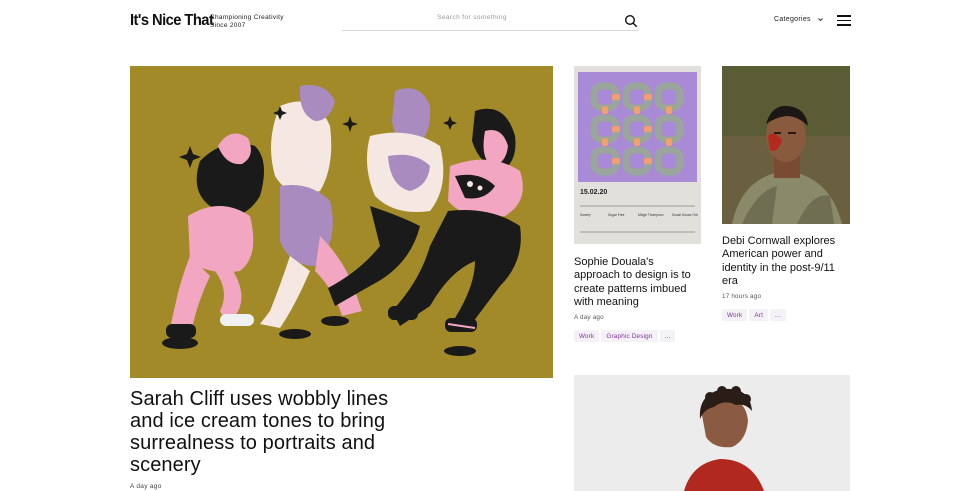 This screenshot has height=491, width=980. I want to click on poster-act-4: Social House Orb, so click(685, 215).